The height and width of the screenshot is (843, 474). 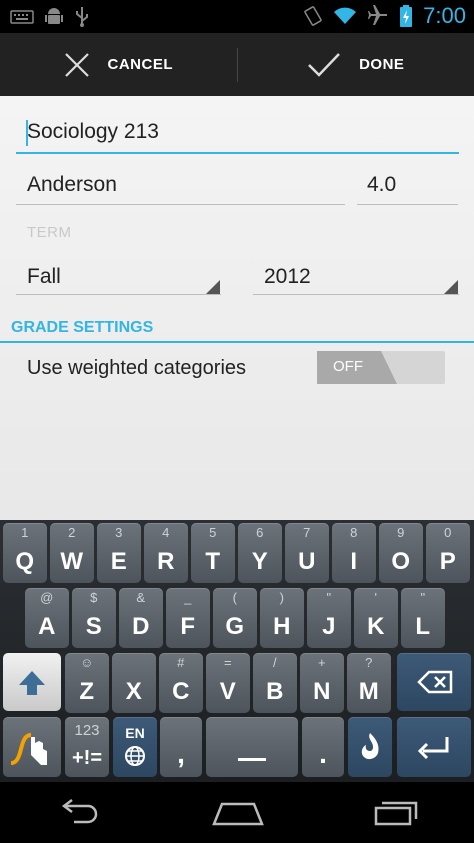 What do you see at coordinates (87, 662) in the screenshot?
I see `key-hint: ☺` at bounding box center [87, 662].